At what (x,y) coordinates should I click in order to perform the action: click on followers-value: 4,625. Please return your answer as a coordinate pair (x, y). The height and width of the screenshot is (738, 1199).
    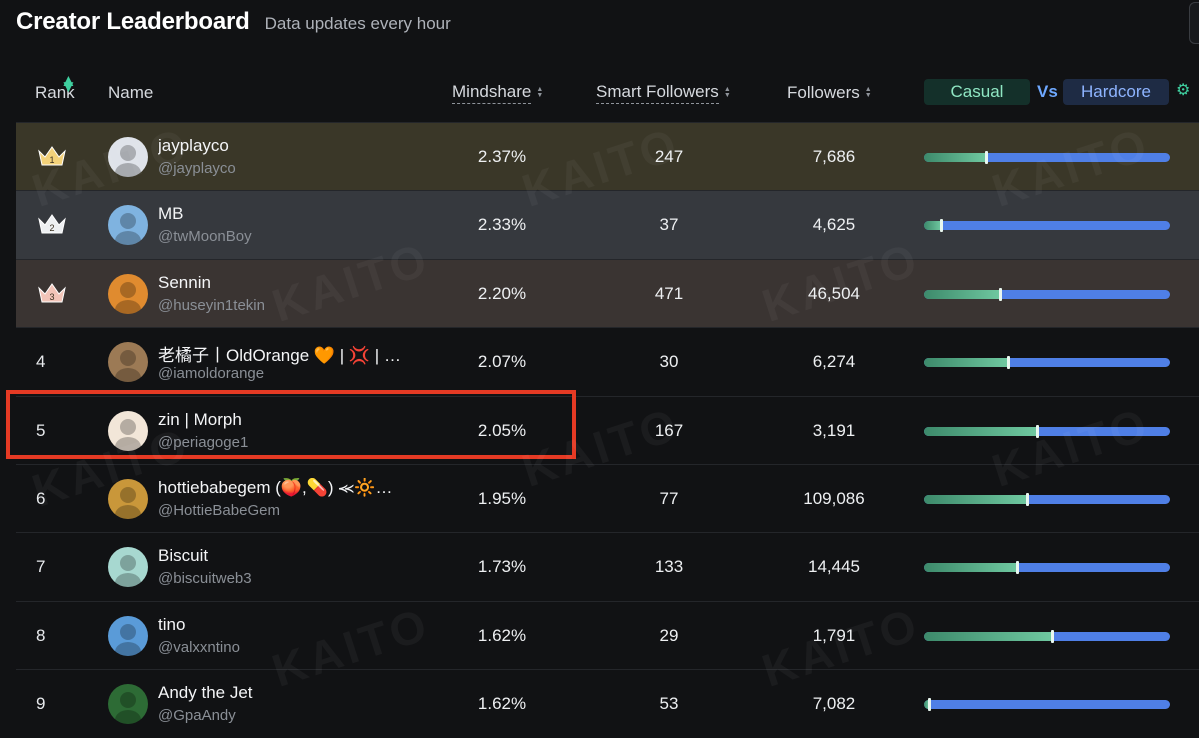
    Looking at the image, I should click on (834, 225).